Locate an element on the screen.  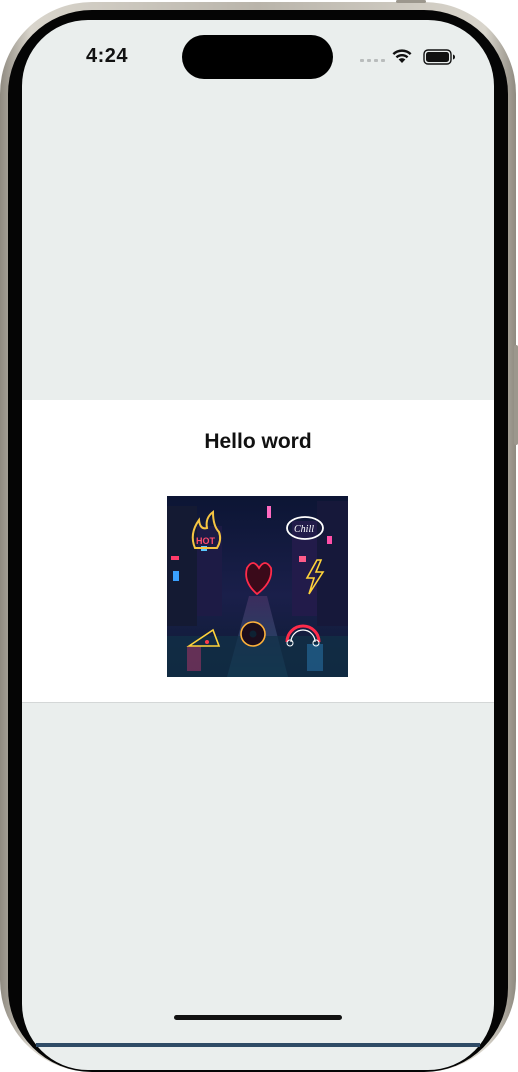
dynamic-island is located at coordinates (257, 57).